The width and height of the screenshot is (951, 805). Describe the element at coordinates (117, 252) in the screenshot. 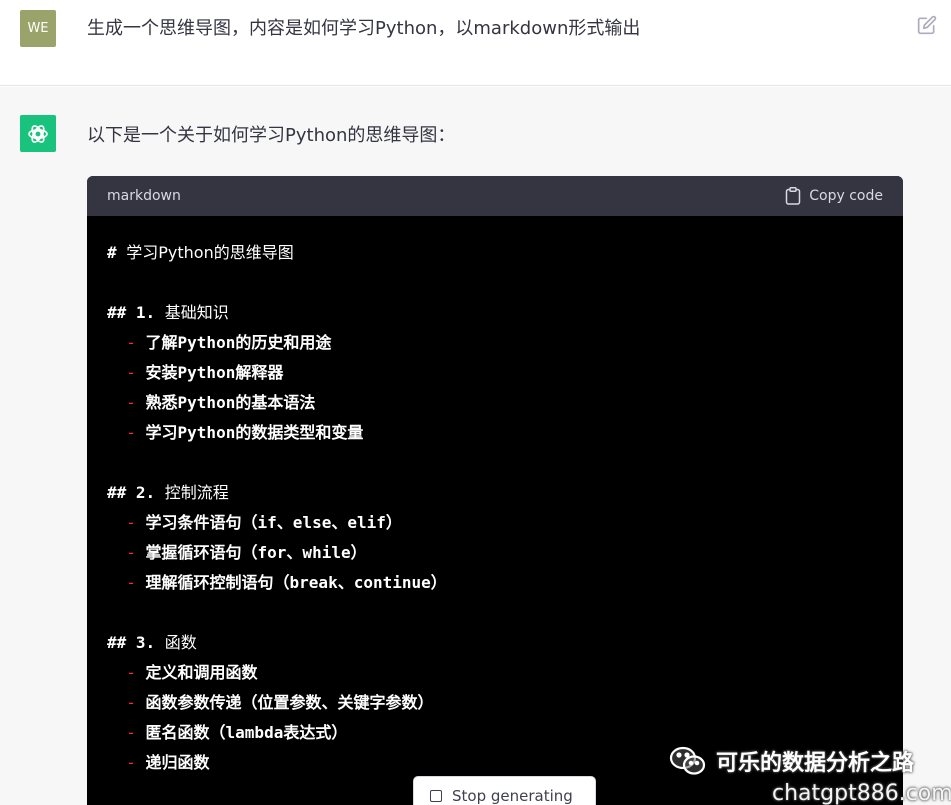

I see `heading-marker: #` at that location.